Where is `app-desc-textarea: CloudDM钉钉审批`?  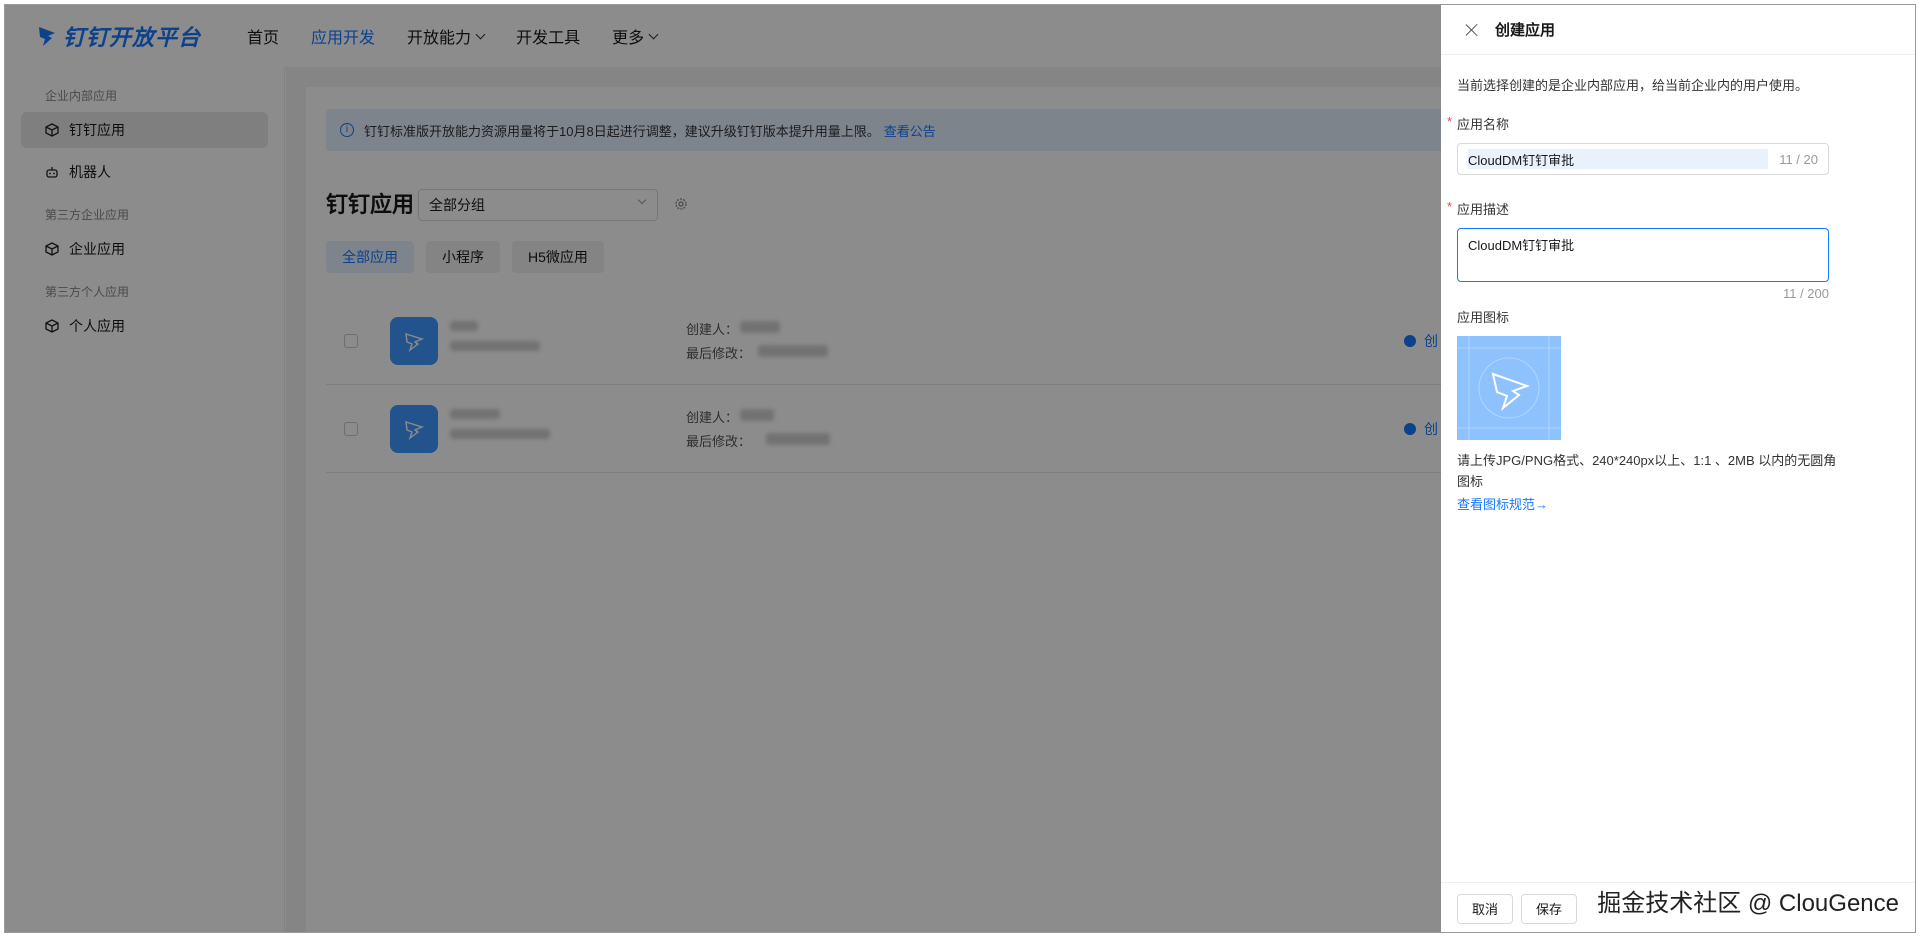 app-desc-textarea: CloudDM钉钉审批 is located at coordinates (1643, 255).